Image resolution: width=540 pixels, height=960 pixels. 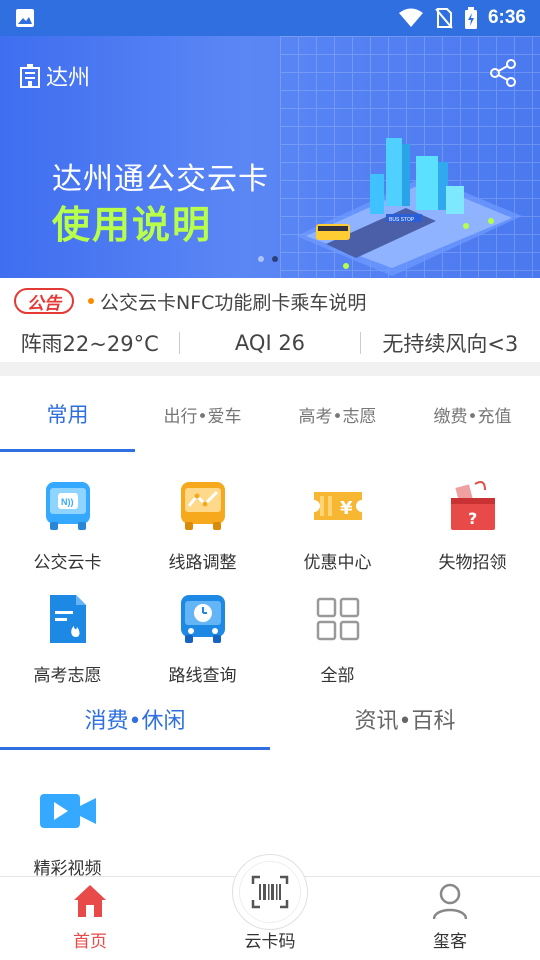 What do you see at coordinates (337, 414) in the screenshot?
I see `tab-exam: 高考•志愿` at bounding box center [337, 414].